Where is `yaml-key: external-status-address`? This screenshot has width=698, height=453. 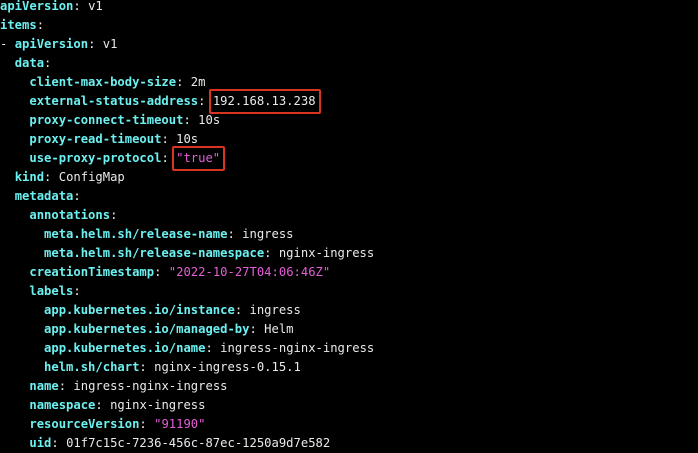
yaml-key: external-status-address is located at coordinates (114, 101).